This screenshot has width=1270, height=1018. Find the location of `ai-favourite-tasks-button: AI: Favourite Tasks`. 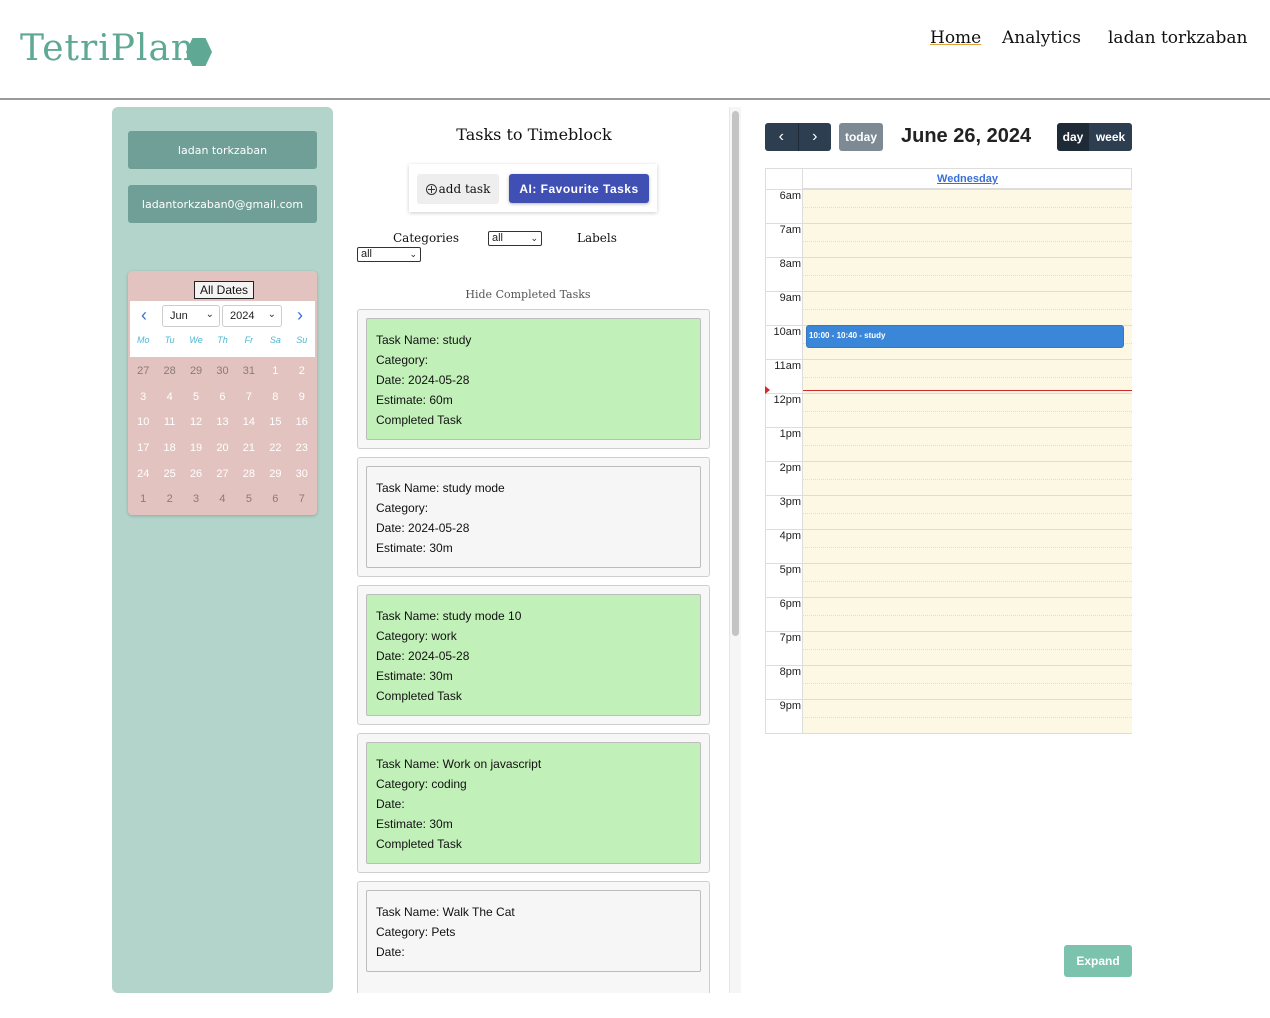

ai-favourite-tasks-button: AI: Favourite Tasks is located at coordinates (579, 188).